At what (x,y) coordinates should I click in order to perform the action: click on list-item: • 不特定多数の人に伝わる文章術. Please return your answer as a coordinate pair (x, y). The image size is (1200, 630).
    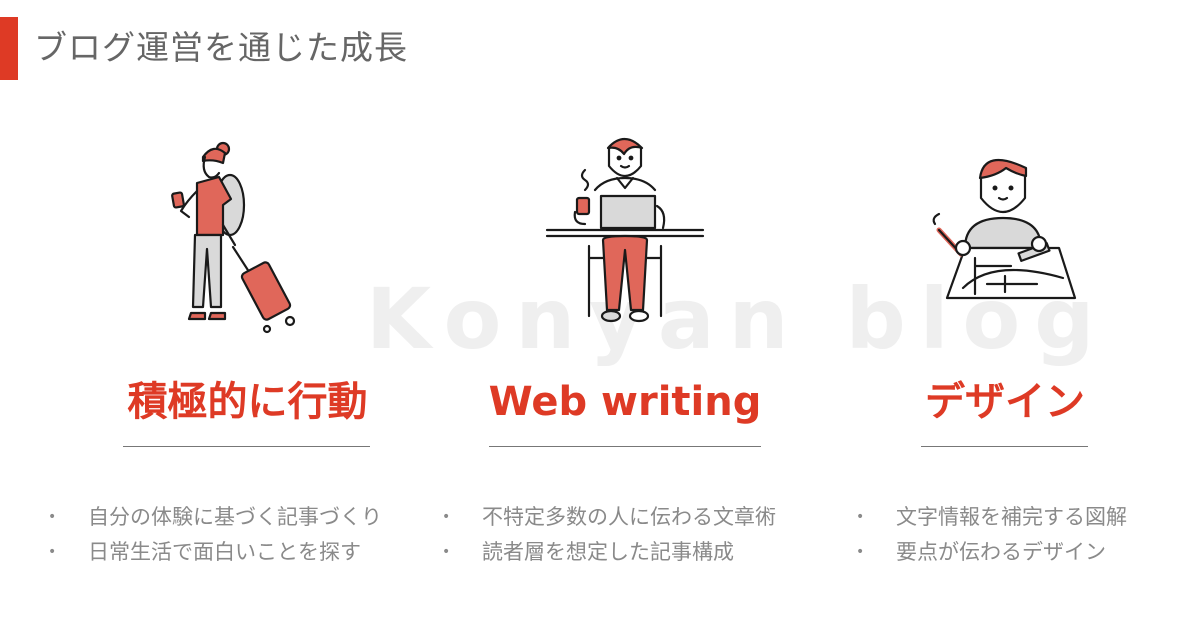
    Looking at the image, I should click on (607, 517).